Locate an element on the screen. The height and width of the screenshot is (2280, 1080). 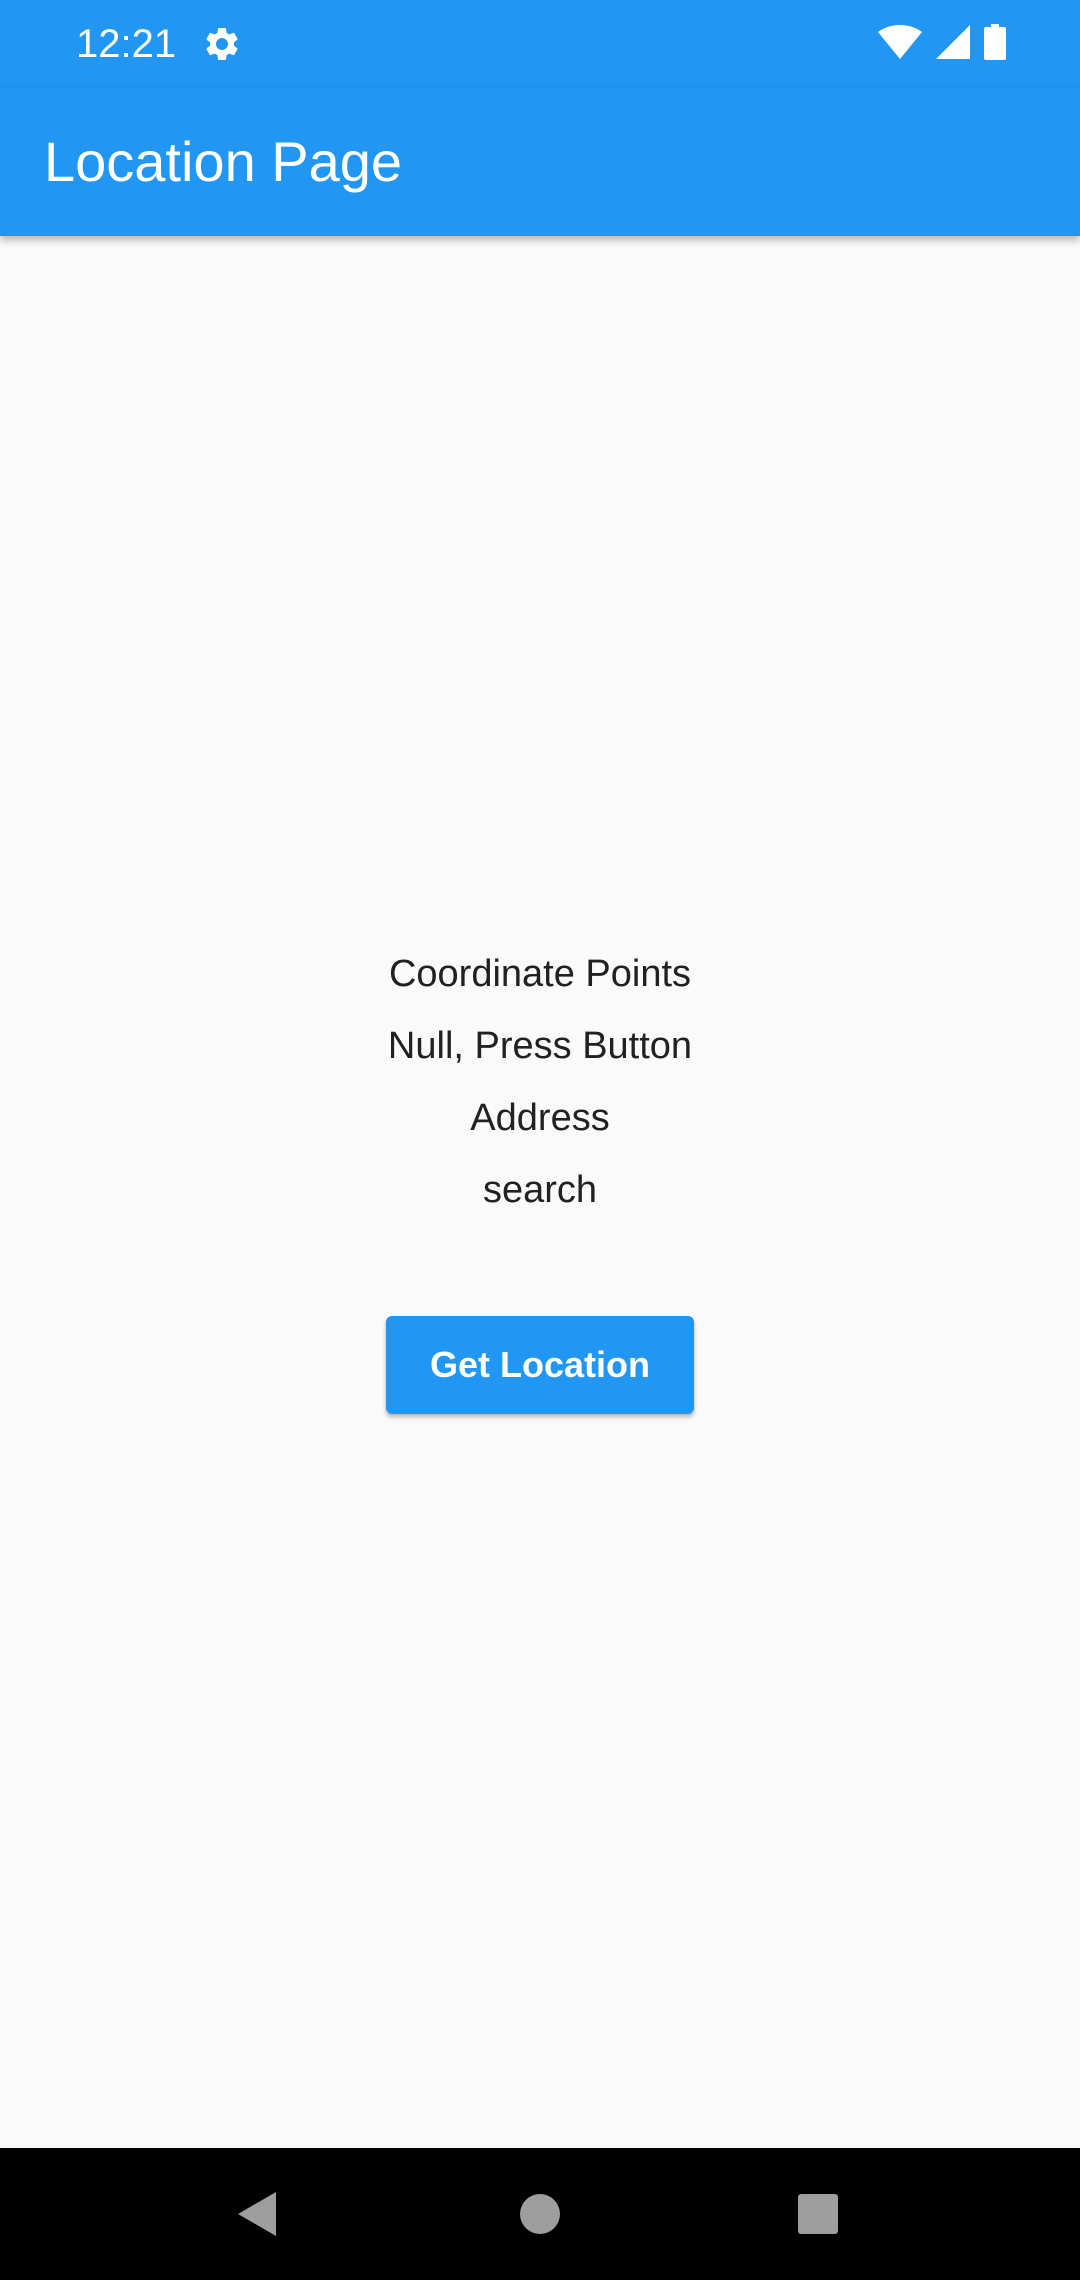
recents-icon is located at coordinates (818, 2214).